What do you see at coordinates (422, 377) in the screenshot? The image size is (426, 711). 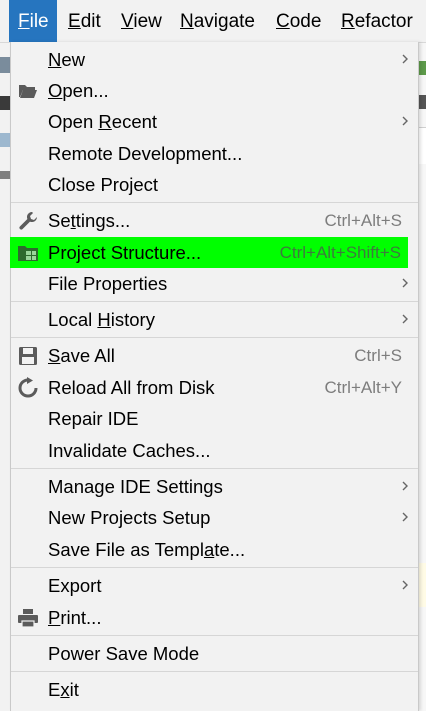 I see `ide-background-right` at bounding box center [422, 377].